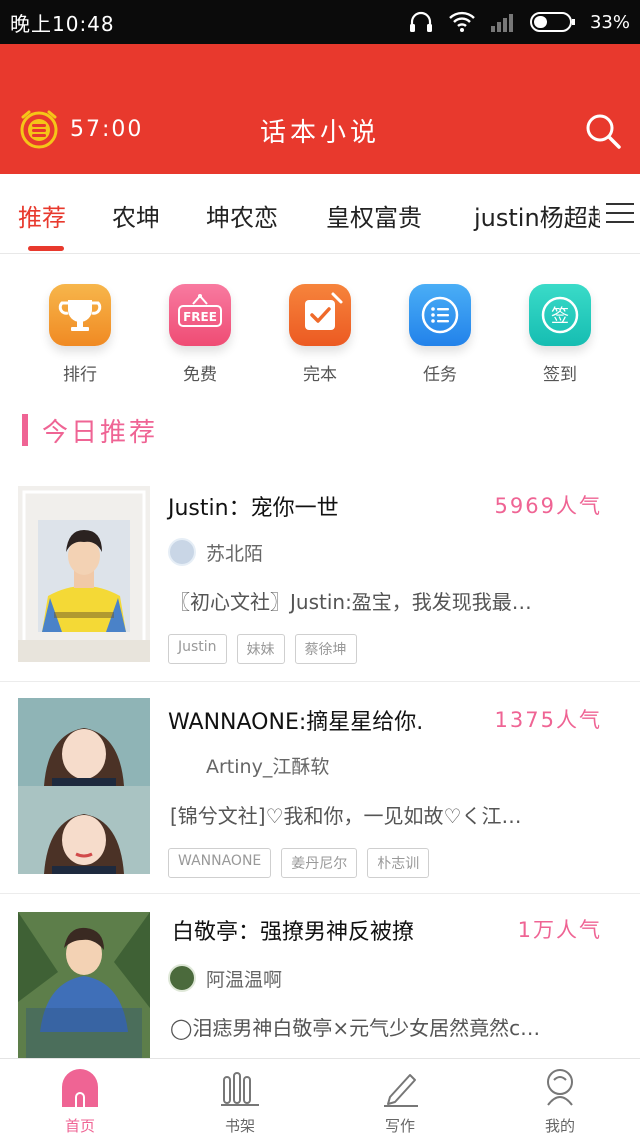 This screenshot has width=640, height=1138. Describe the element at coordinates (293, 932) in the screenshot. I see `book-title: 白敬亭：强撩男神反被撩` at that location.